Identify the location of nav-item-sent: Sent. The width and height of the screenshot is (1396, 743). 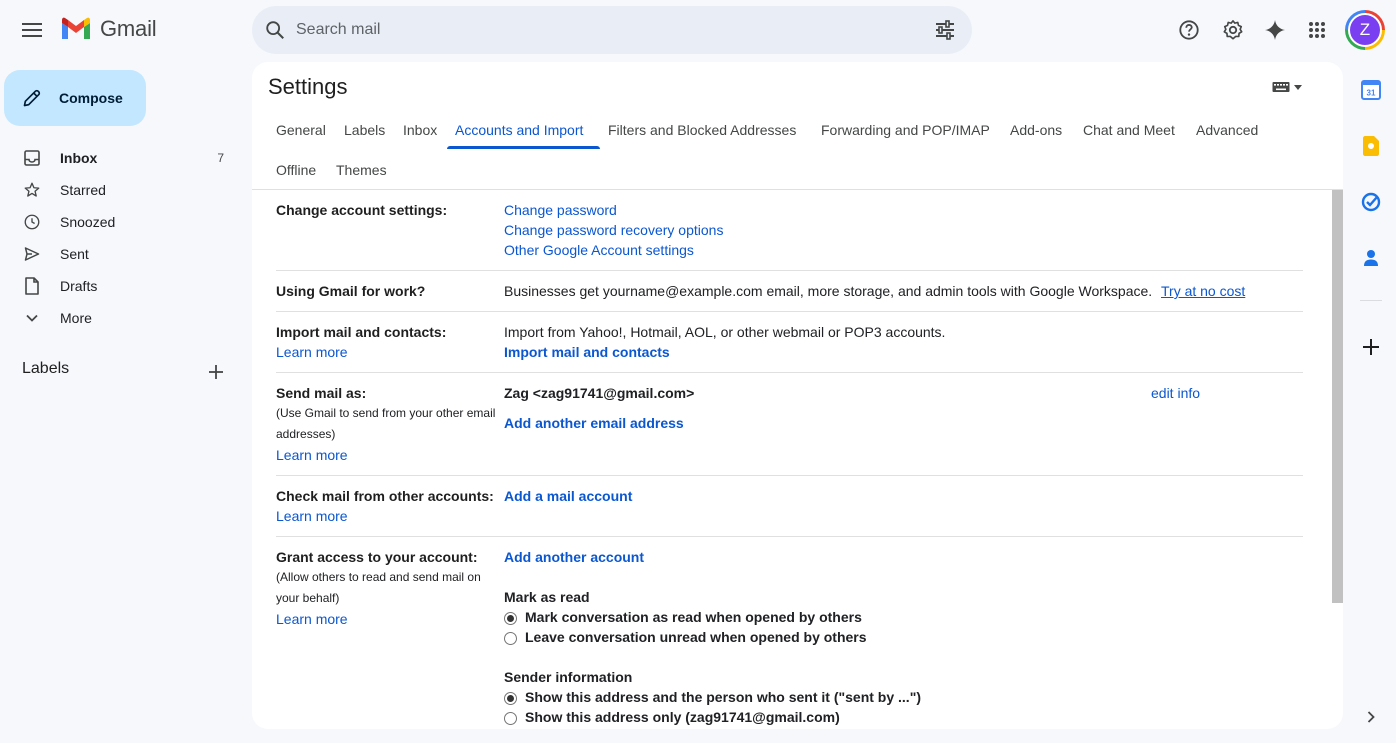
(120, 254).